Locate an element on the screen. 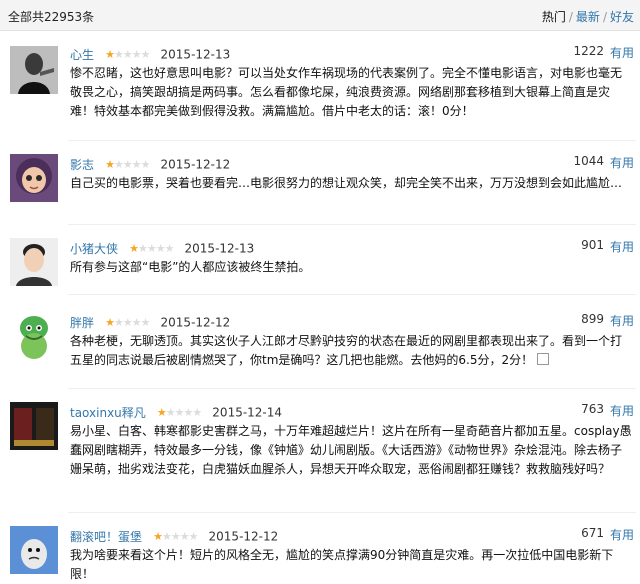 This screenshot has height=584, width=640. man-photo-avatar-icon is located at coordinates (34, 70).